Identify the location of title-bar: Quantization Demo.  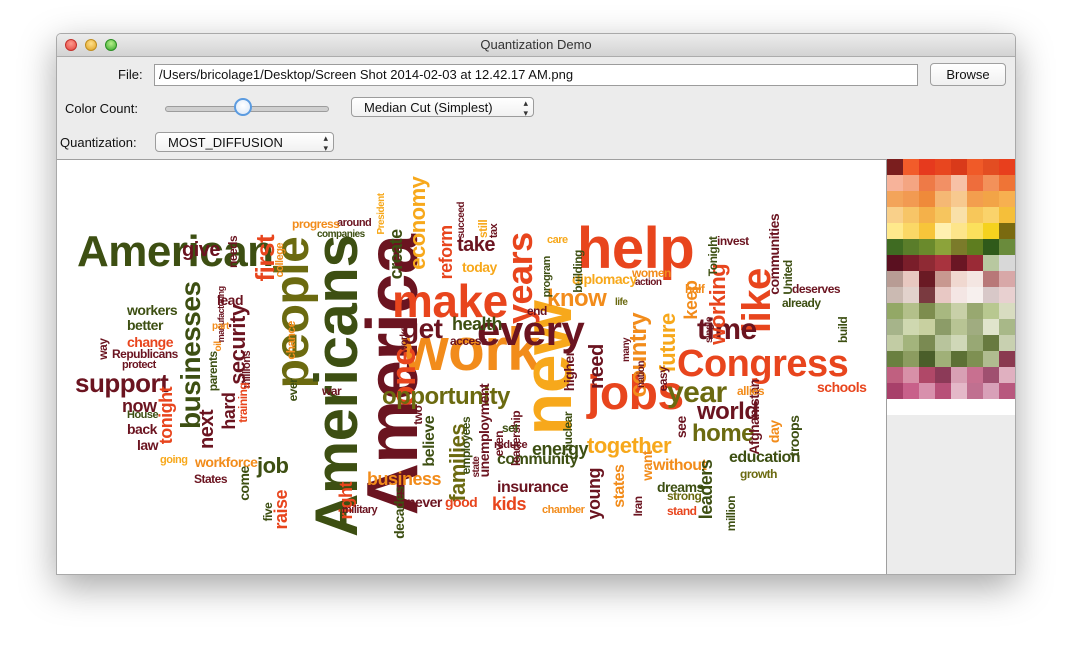
(536, 45).